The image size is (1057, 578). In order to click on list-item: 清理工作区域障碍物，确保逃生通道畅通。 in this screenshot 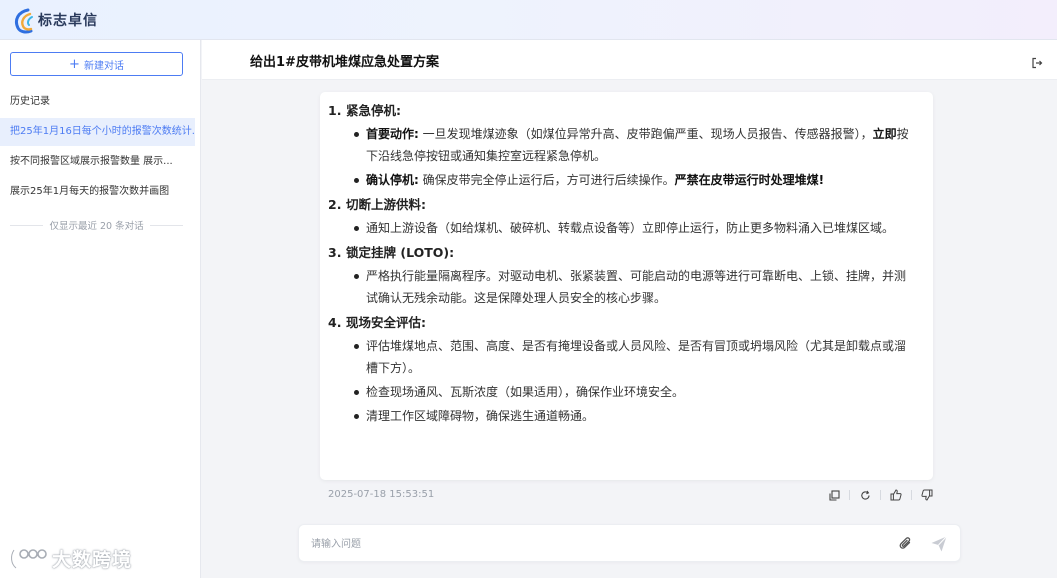, I will do `click(621, 416)`.